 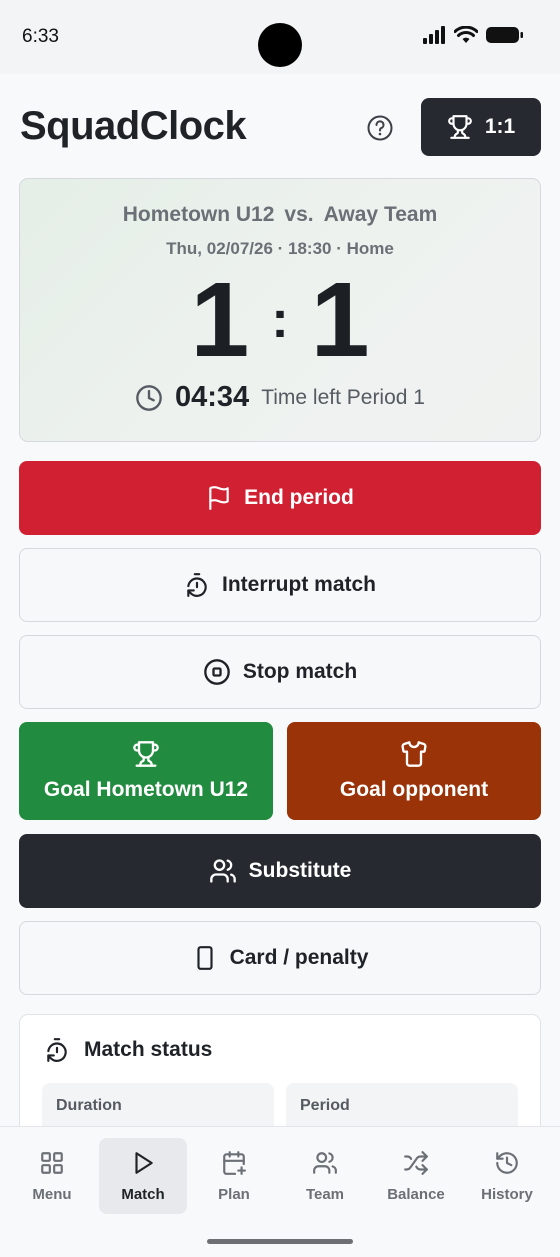 I want to click on status-icons, so click(x=473, y=35).